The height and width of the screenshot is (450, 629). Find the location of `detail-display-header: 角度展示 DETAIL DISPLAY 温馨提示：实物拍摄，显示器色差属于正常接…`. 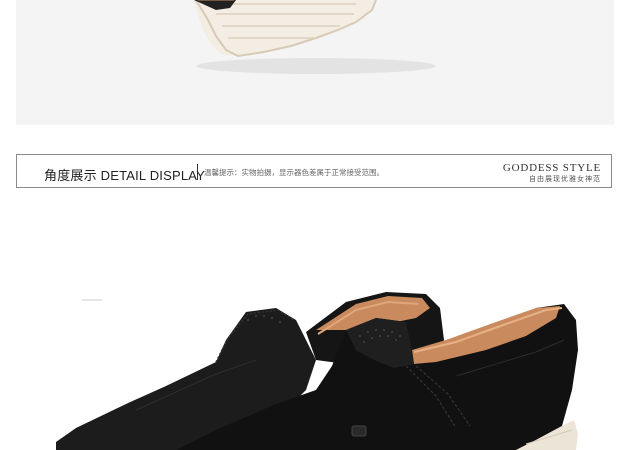

detail-display-header: 角度展示 DETAIL DISPLAY 温馨提示：实物拍摄，显示器色差属于正常接… is located at coordinates (314, 171).